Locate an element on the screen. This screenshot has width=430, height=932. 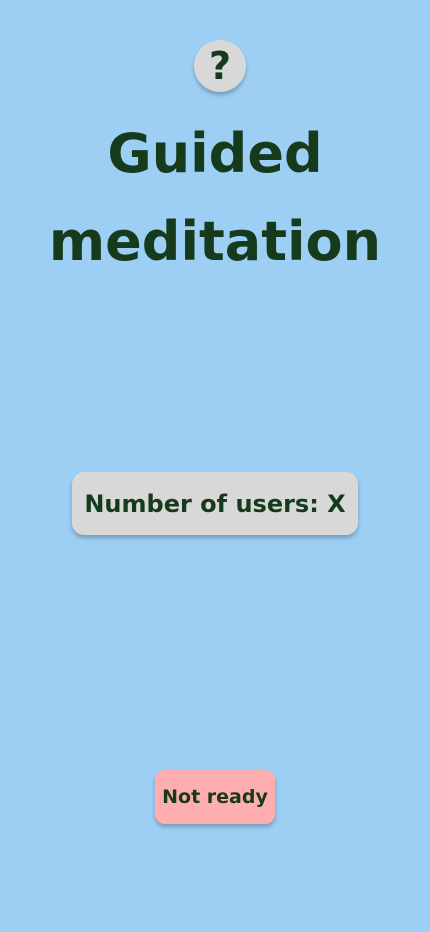
question-mark-icon: ? is located at coordinates (220, 66).